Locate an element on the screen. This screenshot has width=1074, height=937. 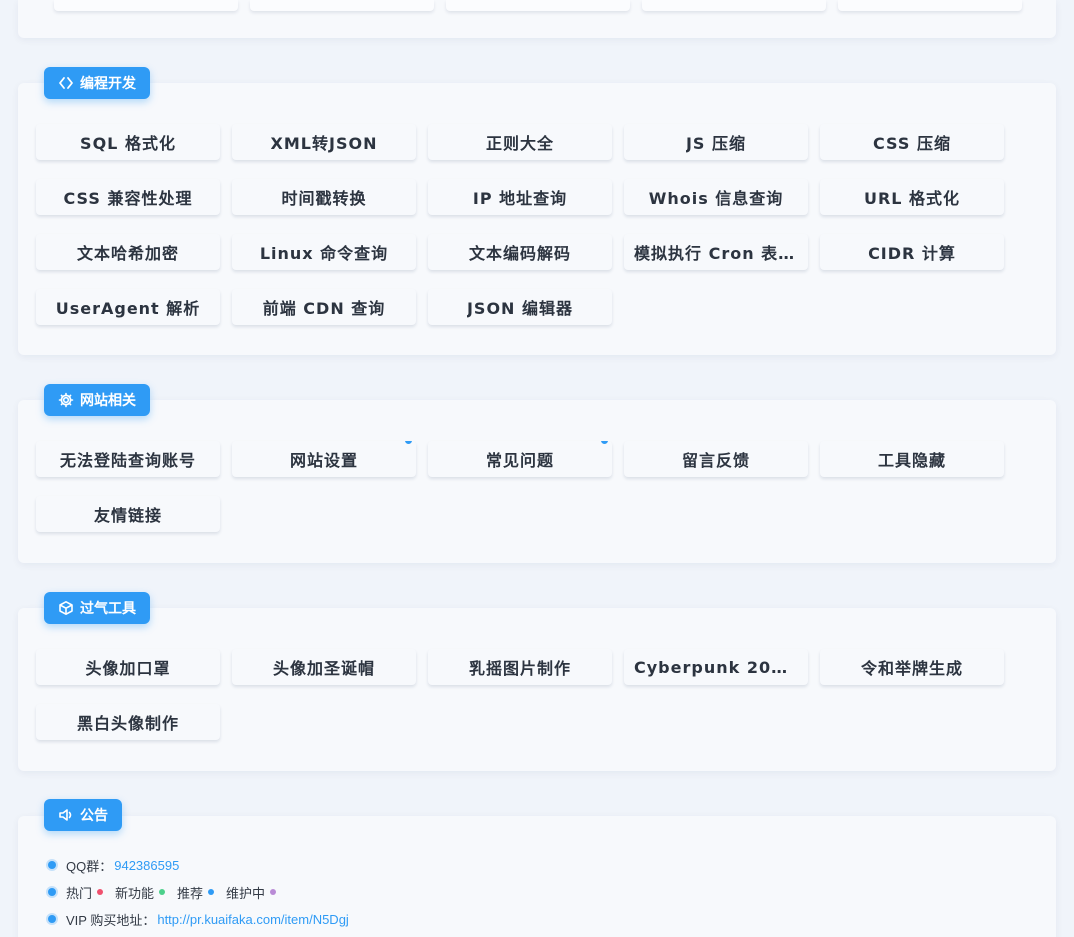
legend-item: 维护中 is located at coordinates (251, 892).